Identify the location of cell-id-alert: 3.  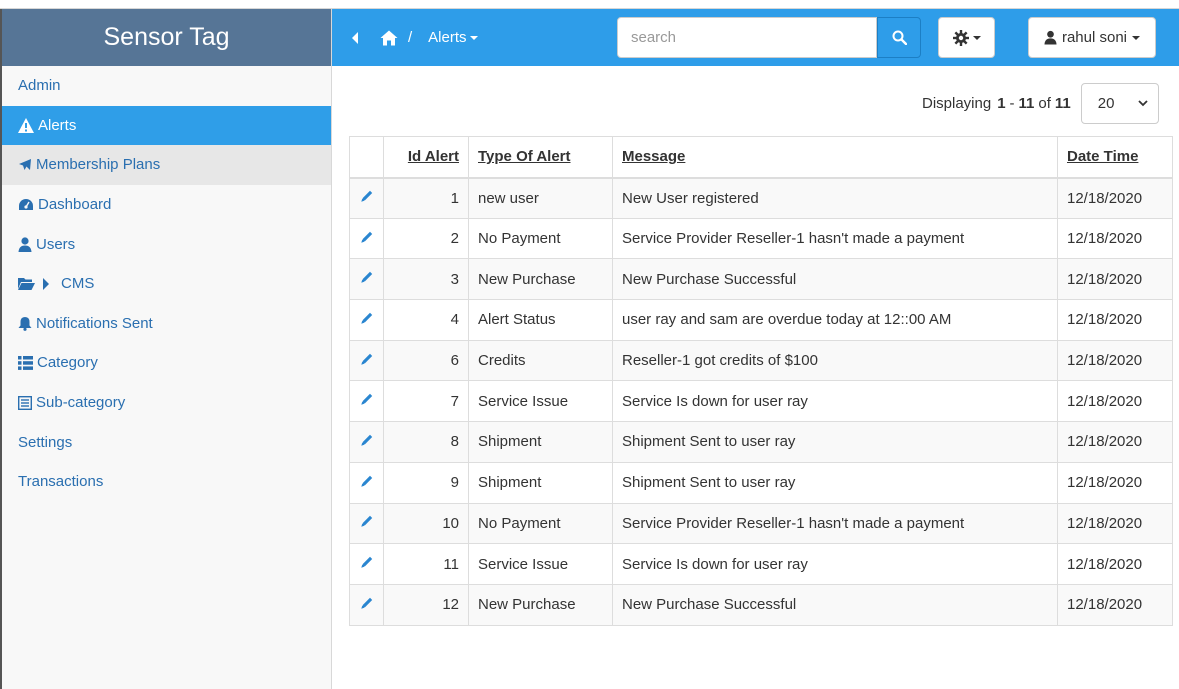
(426, 279).